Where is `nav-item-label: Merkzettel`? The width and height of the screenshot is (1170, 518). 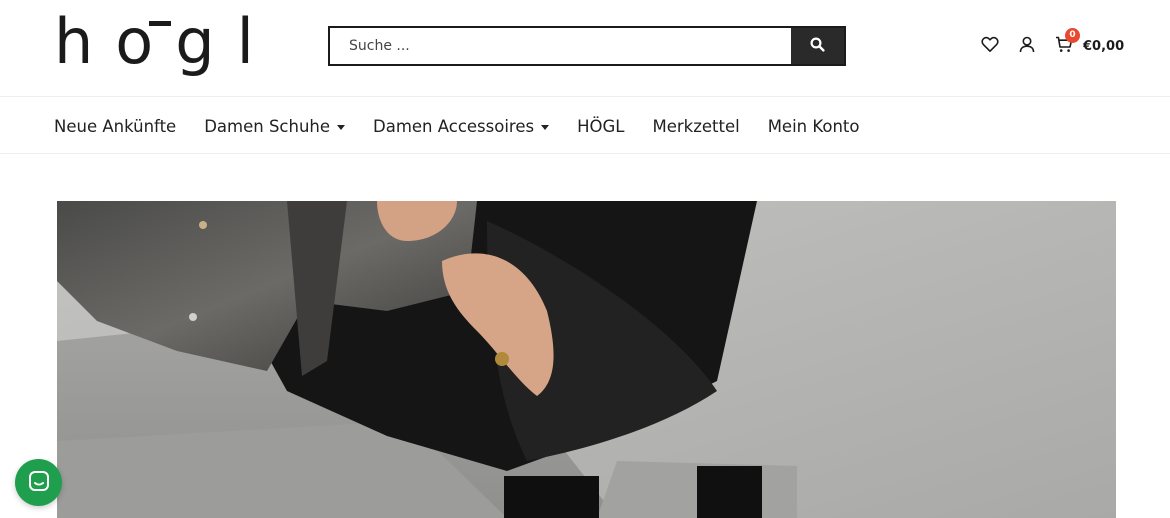 nav-item-label: Merkzettel is located at coordinates (696, 126).